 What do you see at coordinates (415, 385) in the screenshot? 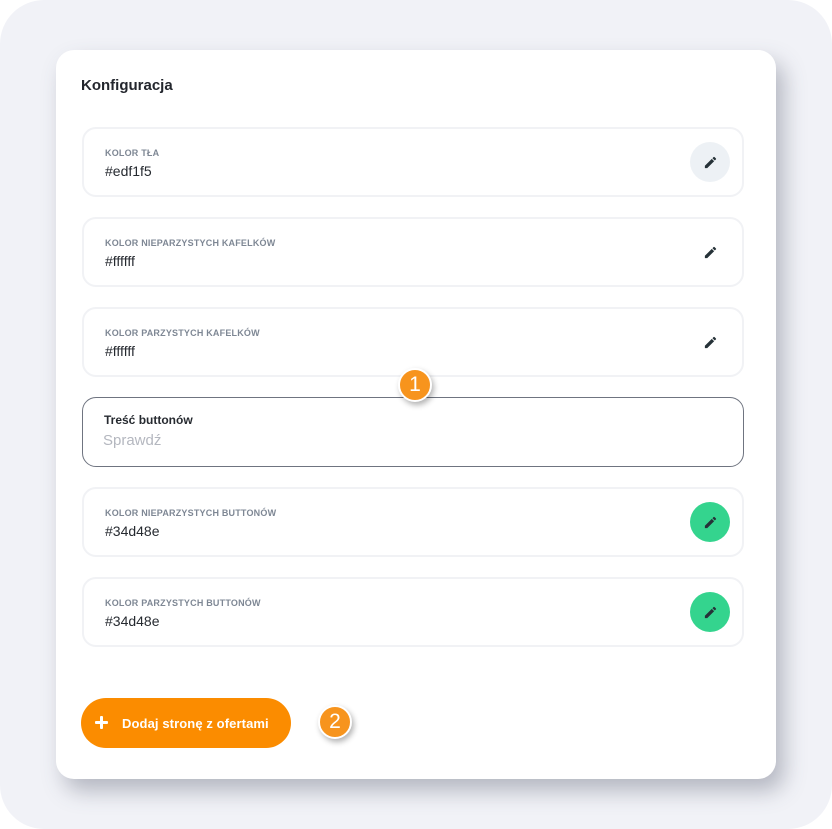
I see `annotation-marker-1: 1` at bounding box center [415, 385].